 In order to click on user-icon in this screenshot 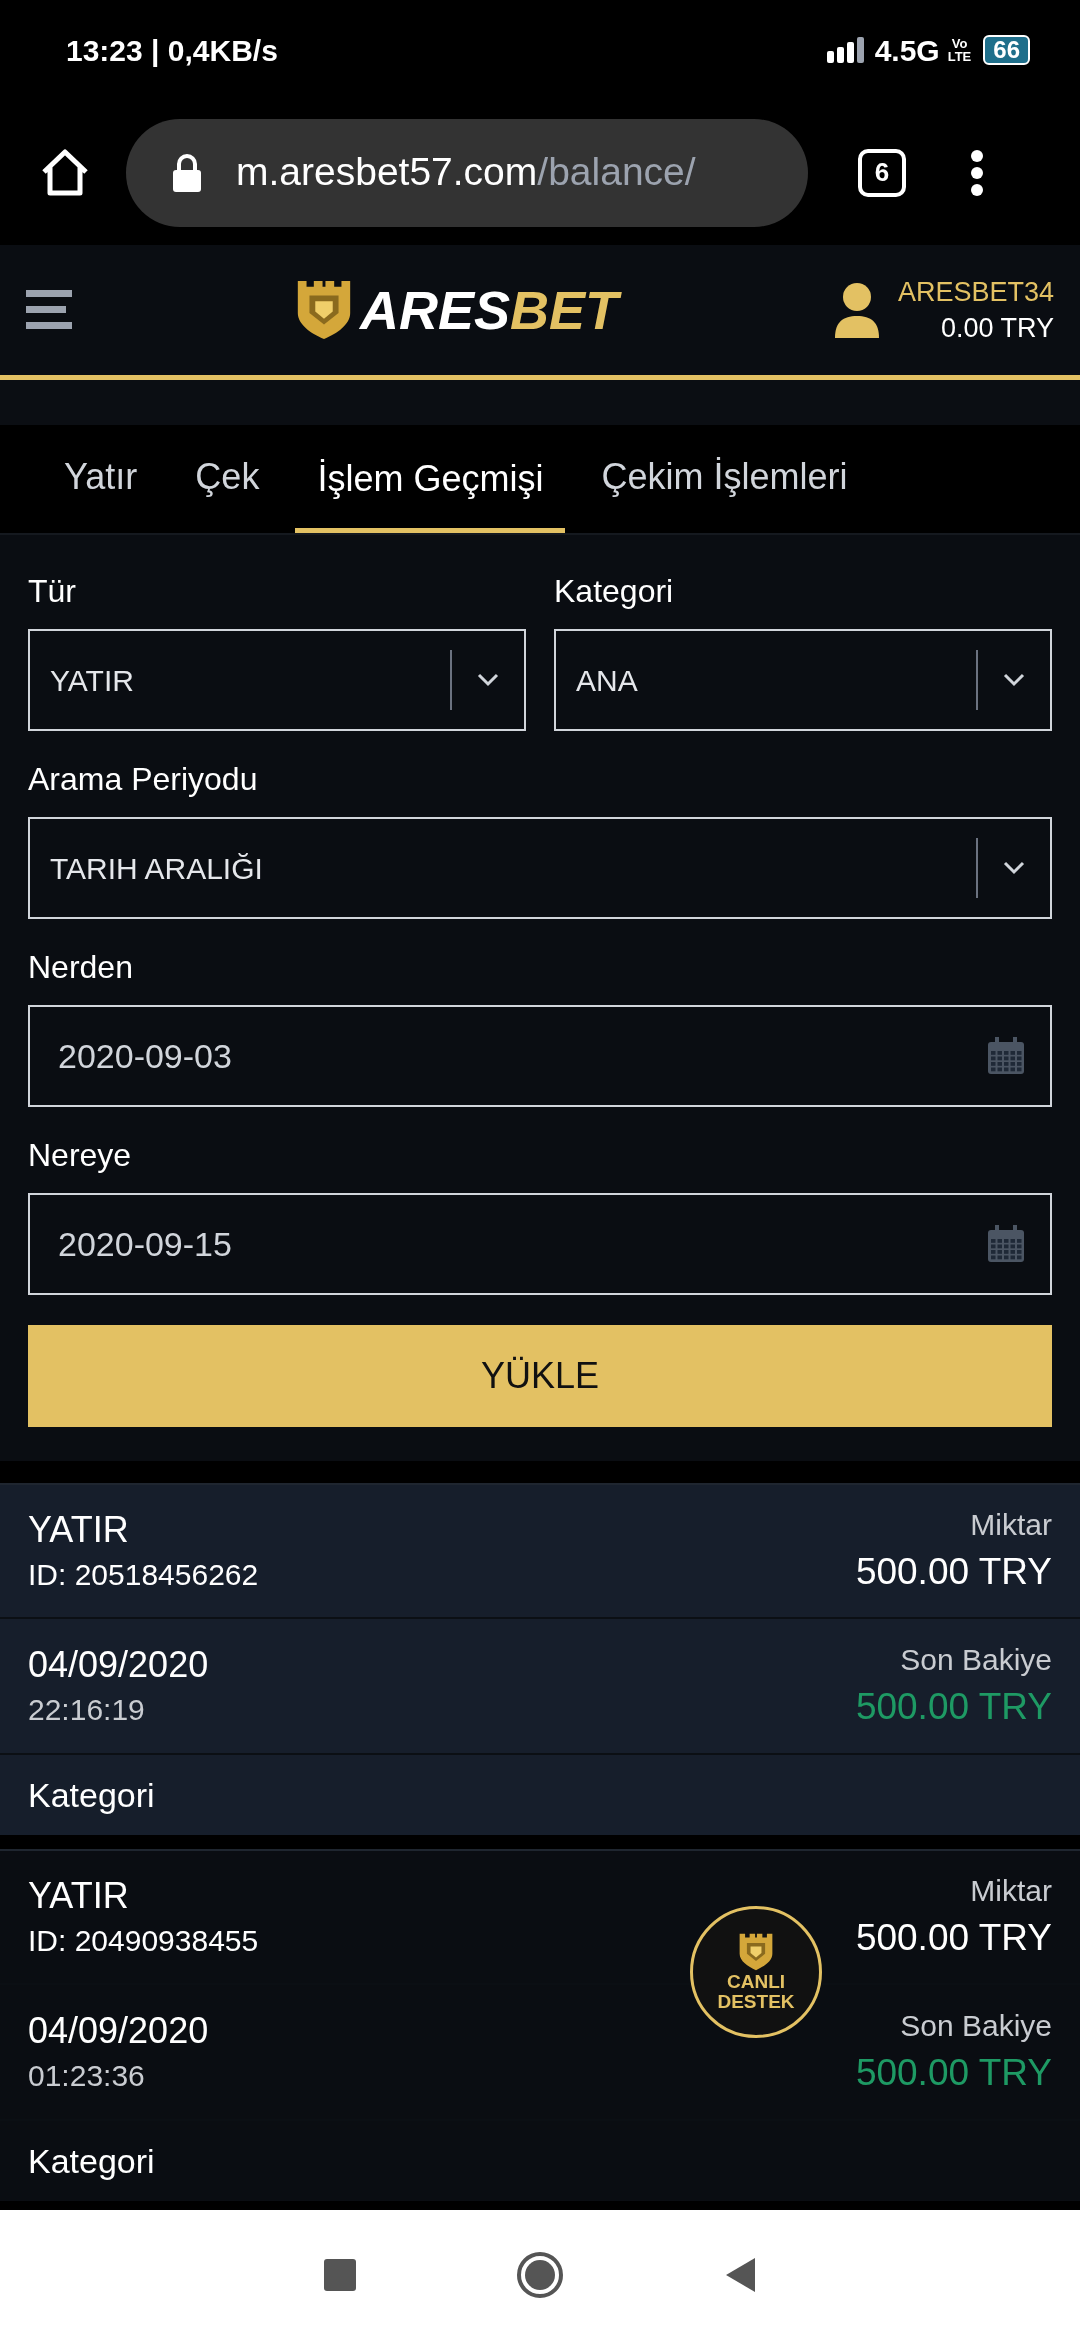, I will do `click(856, 310)`.